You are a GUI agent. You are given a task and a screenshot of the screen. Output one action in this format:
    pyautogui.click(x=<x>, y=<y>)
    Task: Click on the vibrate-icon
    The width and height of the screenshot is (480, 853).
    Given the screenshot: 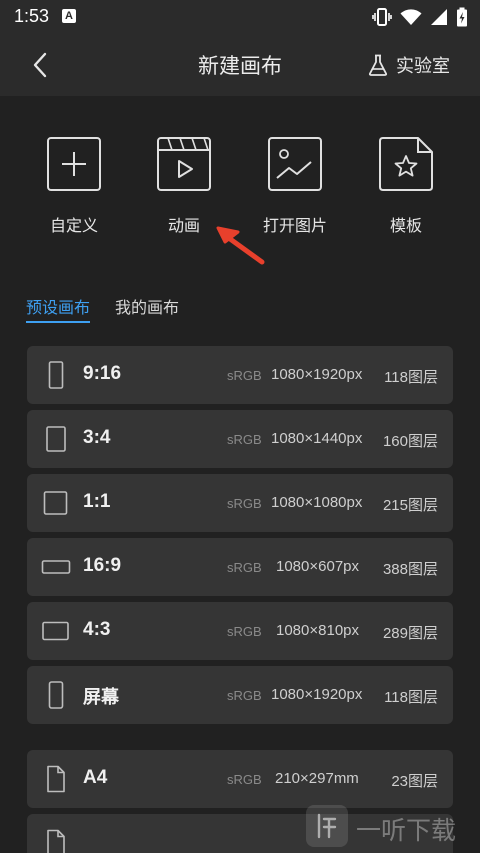 What is the action you would take?
    pyautogui.click(x=382, y=17)
    